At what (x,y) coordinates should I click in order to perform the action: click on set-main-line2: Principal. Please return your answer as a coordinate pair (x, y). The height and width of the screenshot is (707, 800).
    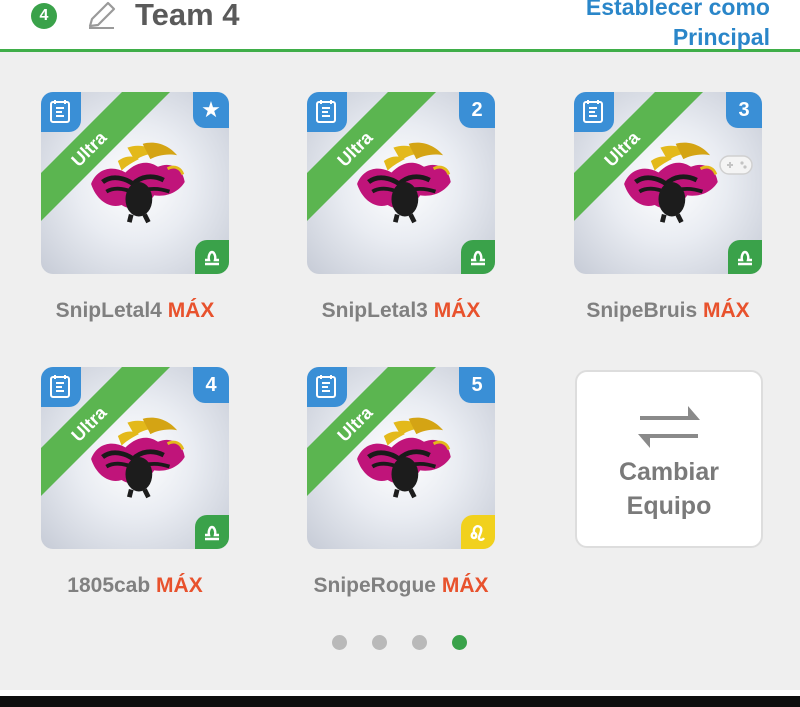
    Looking at the image, I should click on (721, 37).